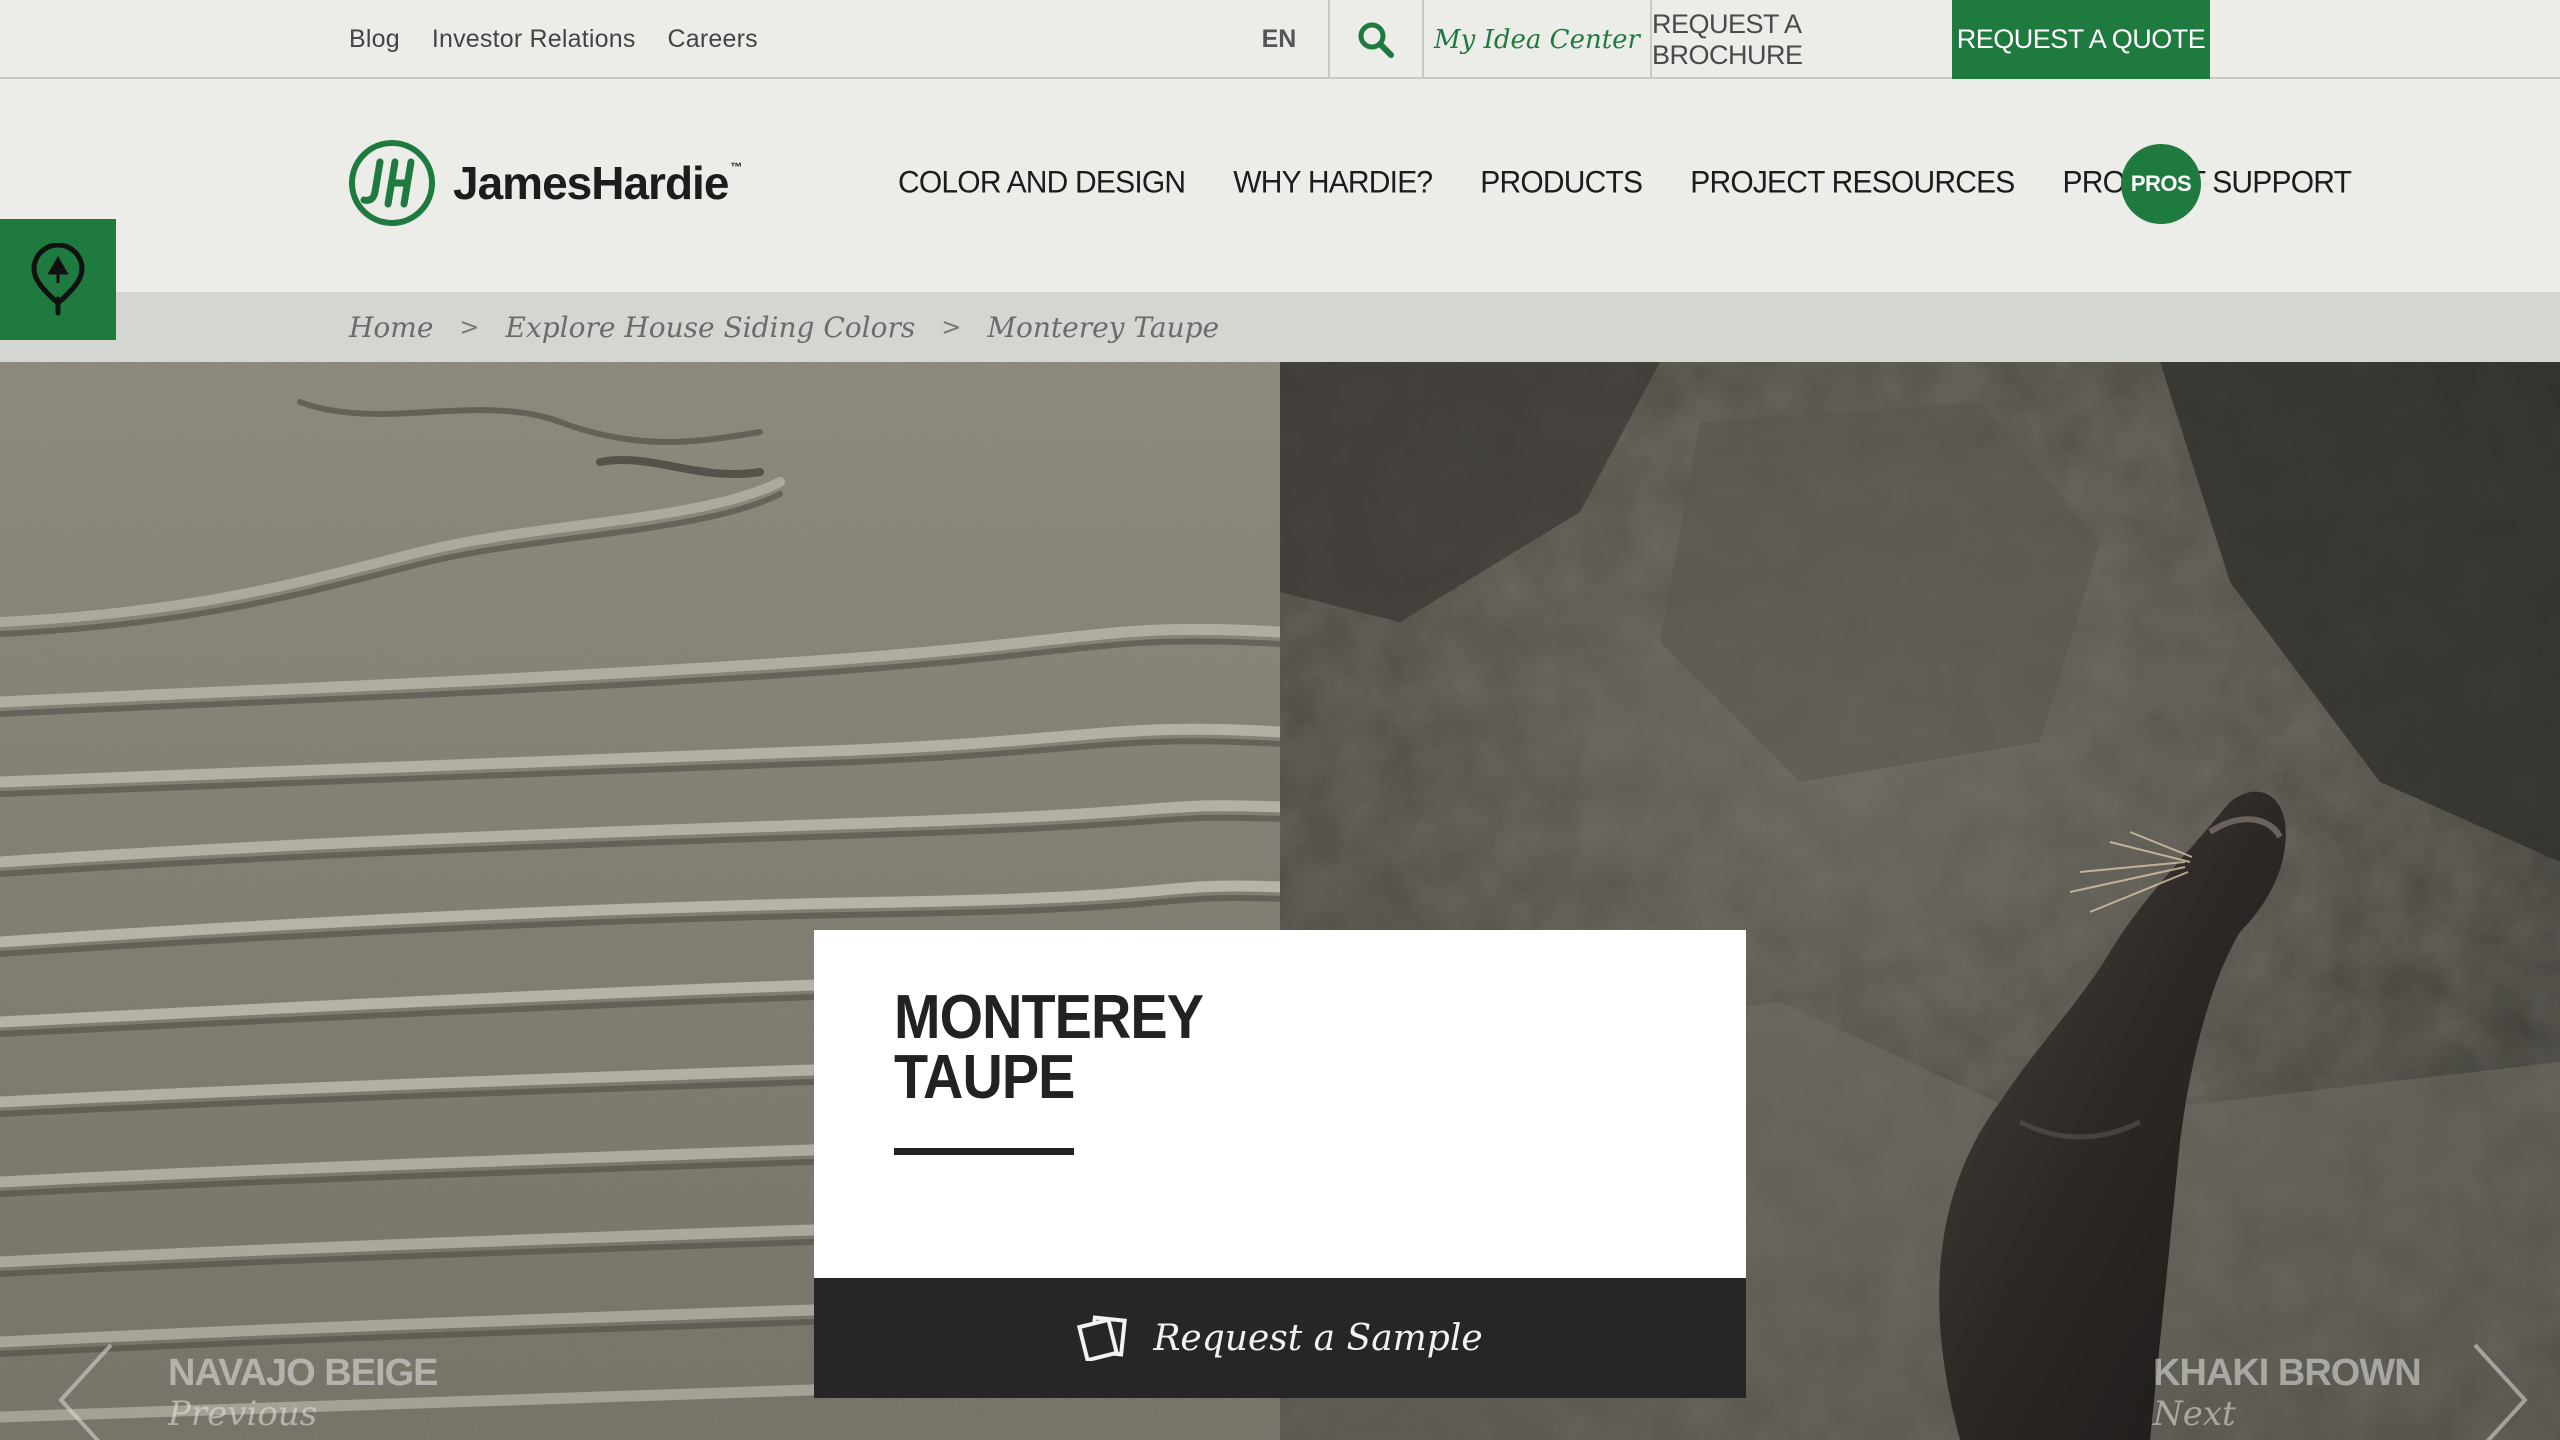 The image size is (2560, 1440). Describe the element at coordinates (2081, 39) in the screenshot. I see `request-quote-button: REQUEST A QUOTE` at that location.